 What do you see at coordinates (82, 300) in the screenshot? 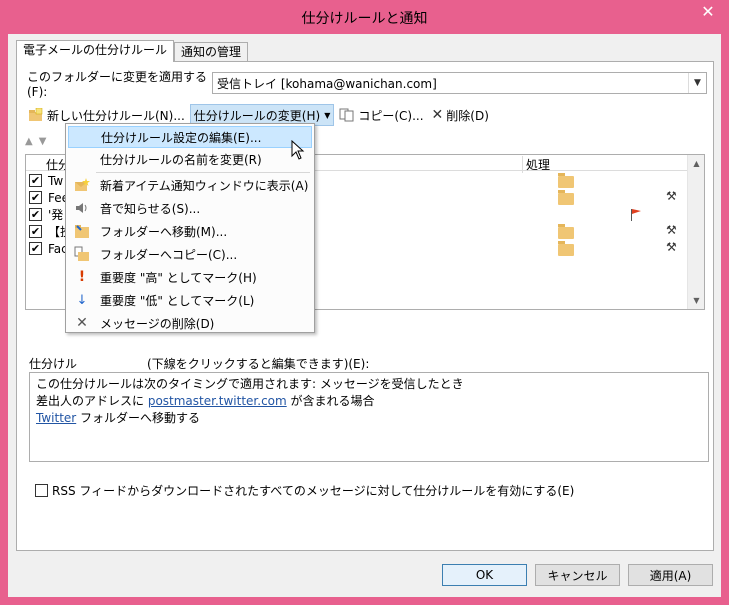
I see `down-arrow-icon: ↓` at bounding box center [82, 300].